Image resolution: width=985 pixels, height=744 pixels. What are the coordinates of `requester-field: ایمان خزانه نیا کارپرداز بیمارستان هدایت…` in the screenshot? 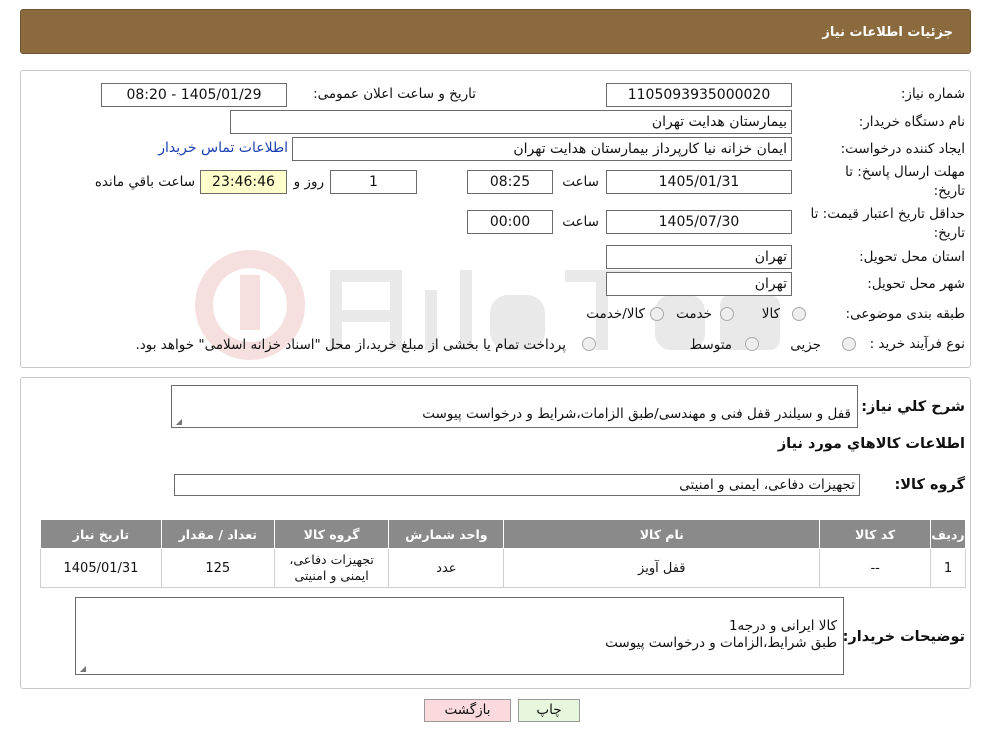 It's located at (542, 149).